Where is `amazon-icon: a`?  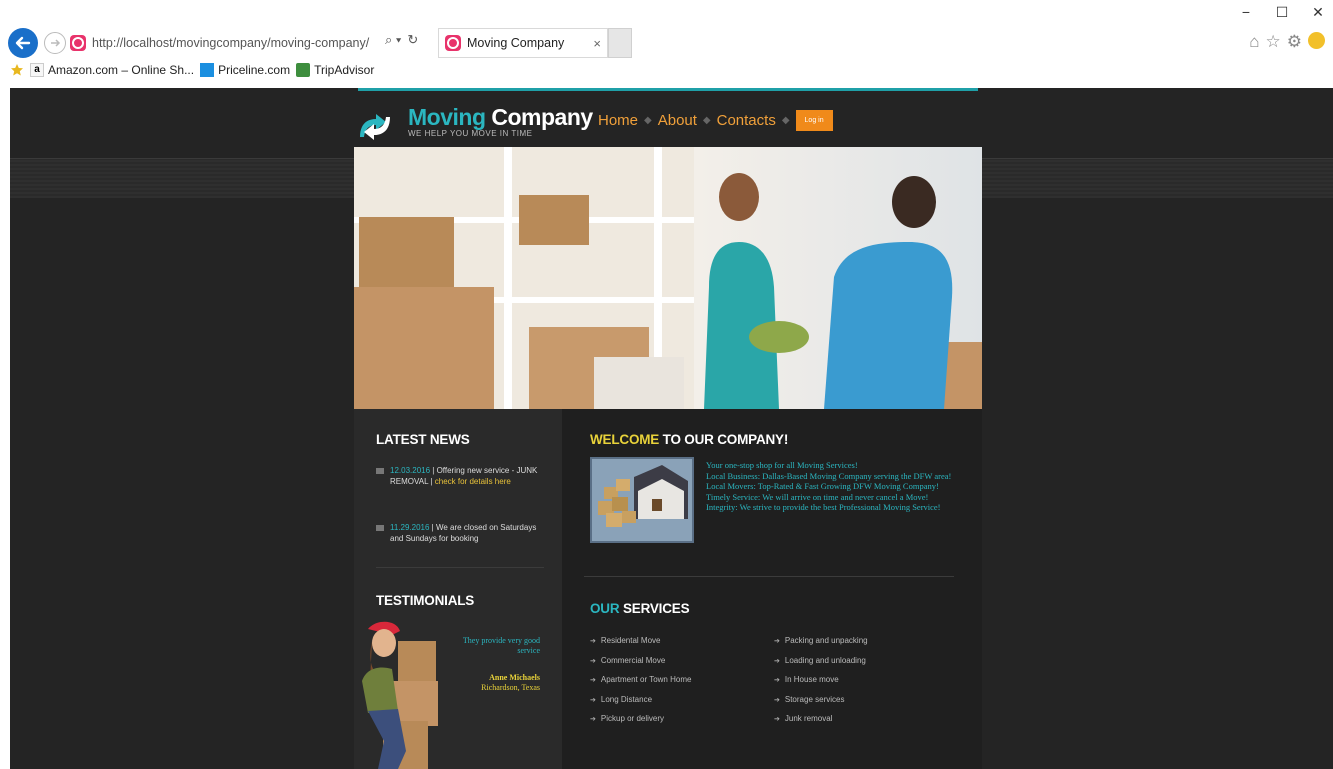 amazon-icon: a is located at coordinates (37, 70).